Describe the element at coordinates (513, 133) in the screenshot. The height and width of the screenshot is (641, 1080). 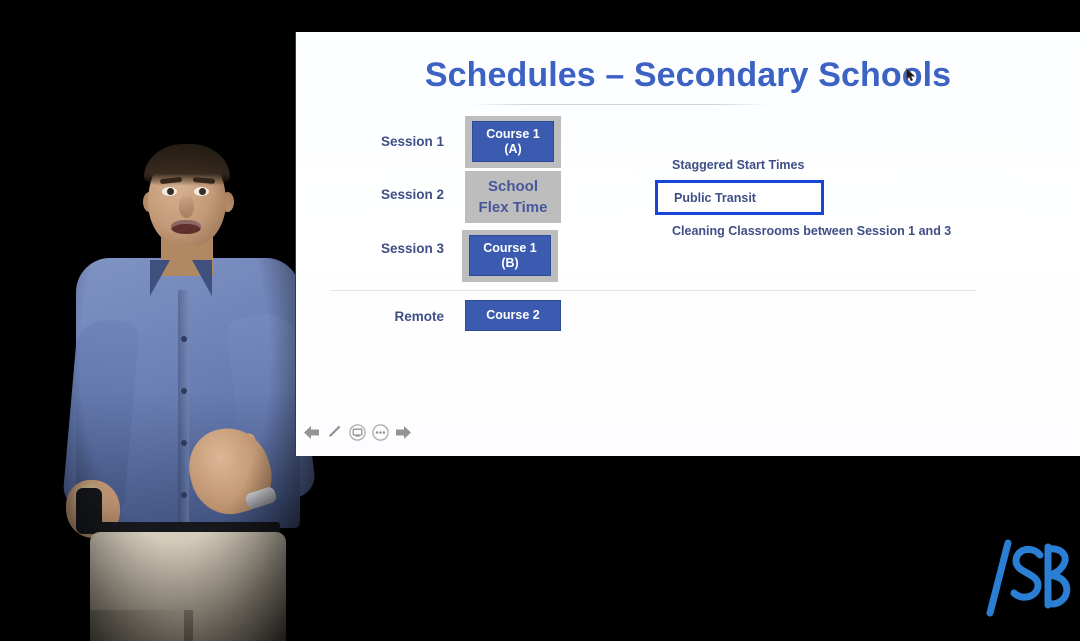
I see `session-1-course-line-1: Course 1` at that location.